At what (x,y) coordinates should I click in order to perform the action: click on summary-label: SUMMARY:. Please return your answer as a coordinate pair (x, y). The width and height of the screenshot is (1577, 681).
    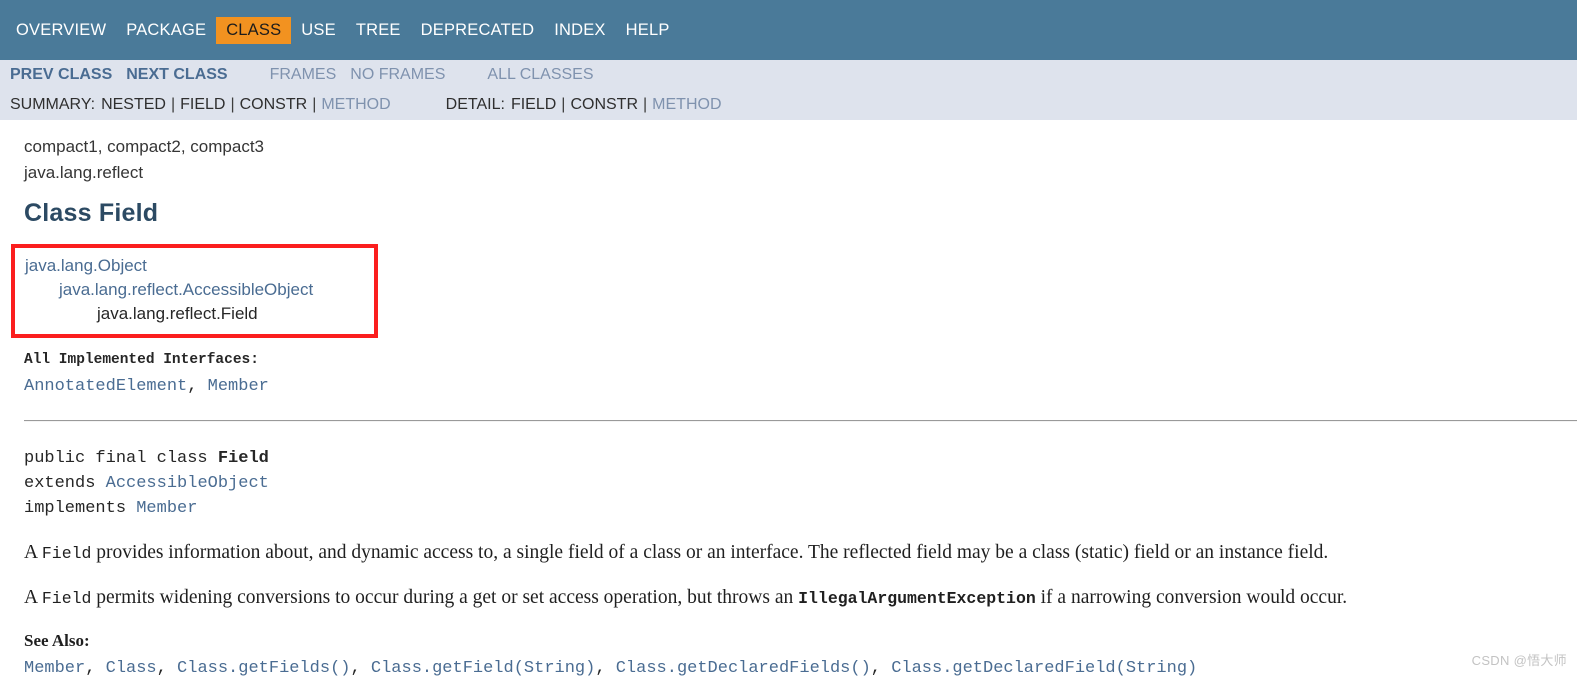
    Looking at the image, I should click on (53, 104).